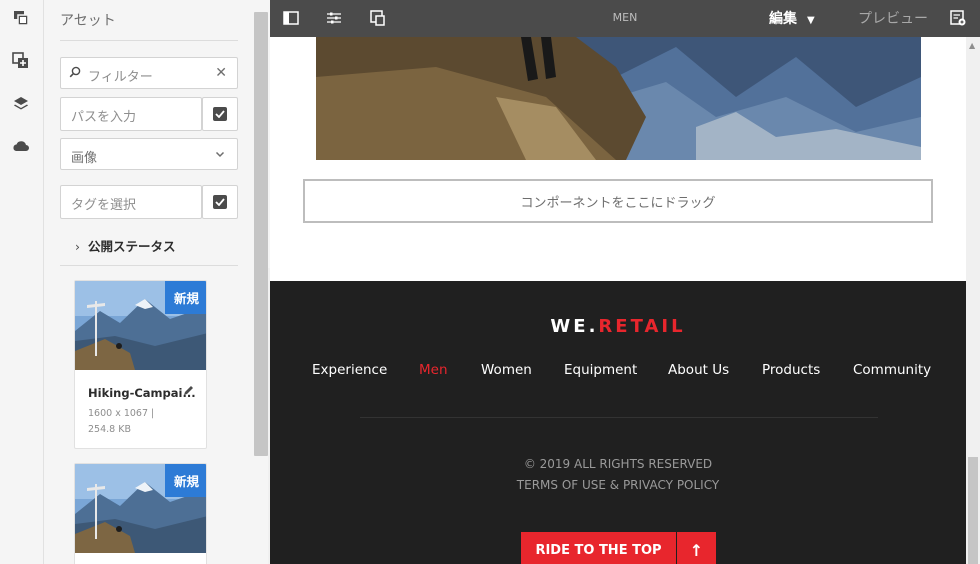  Describe the element at coordinates (958, 18) in the screenshot. I see `annotations-icon` at that location.